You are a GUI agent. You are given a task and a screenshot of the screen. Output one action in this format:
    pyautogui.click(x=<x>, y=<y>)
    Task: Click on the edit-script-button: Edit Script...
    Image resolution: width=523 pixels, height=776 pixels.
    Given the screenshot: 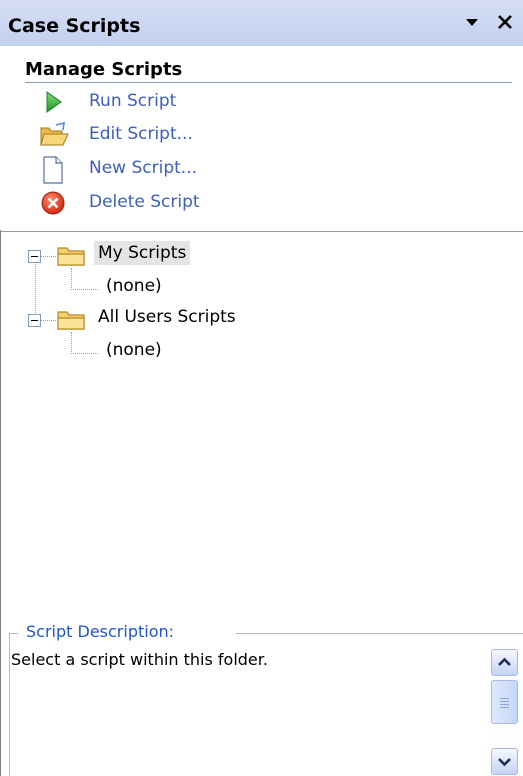 What is the action you would take?
    pyautogui.click(x=170, y=135)
    